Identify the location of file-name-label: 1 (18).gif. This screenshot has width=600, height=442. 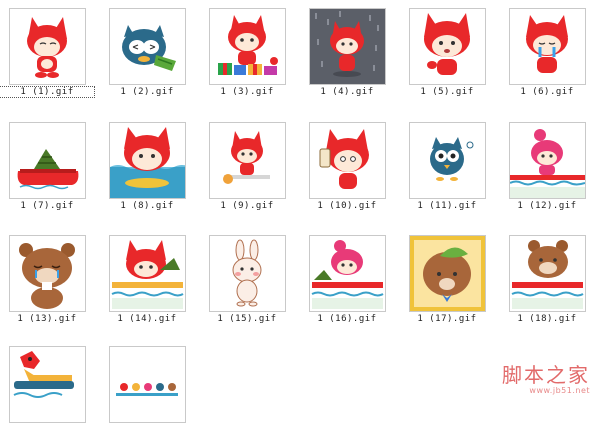
(547, 319).